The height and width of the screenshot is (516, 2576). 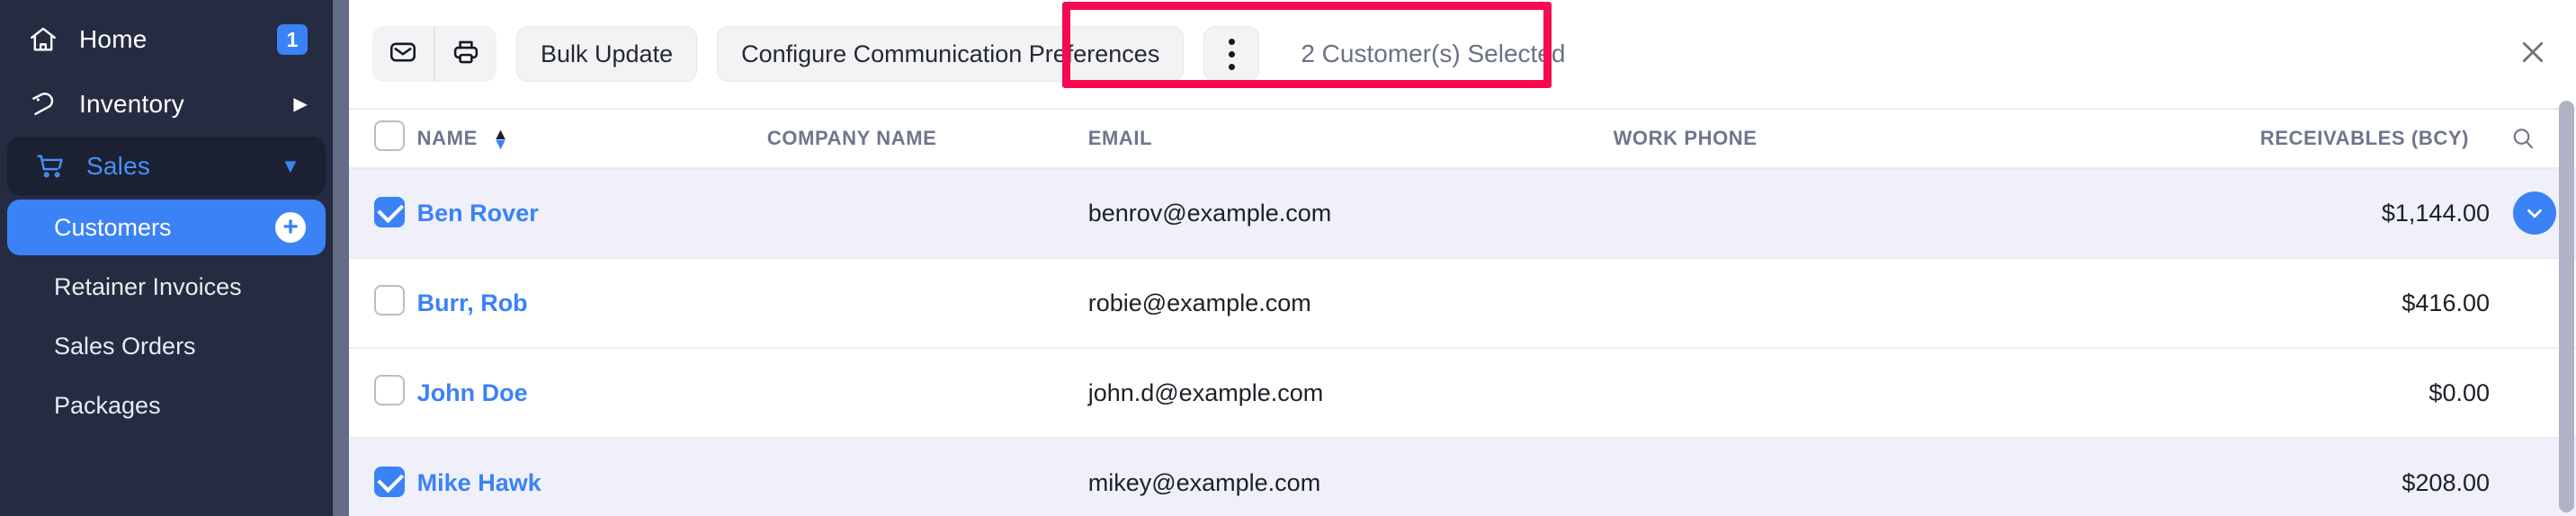 What do you see at coordinates (2459, 392) in the screenshot?
I see `row-receivables-amount: $0.00` at bounding box center [2459, 392].